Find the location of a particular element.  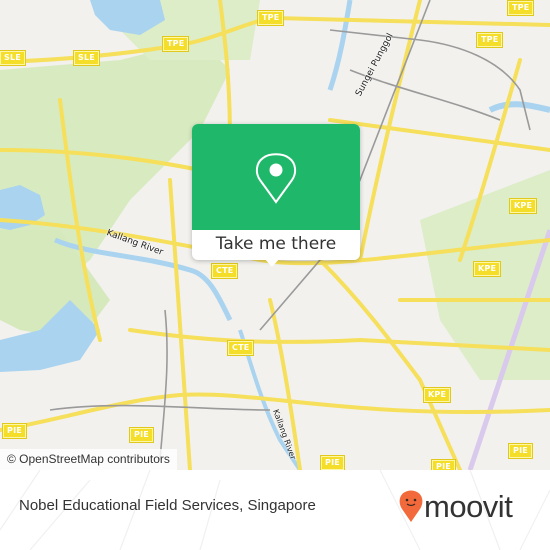

take-me-there-button: Take me there is located at coordinates (276, 245).